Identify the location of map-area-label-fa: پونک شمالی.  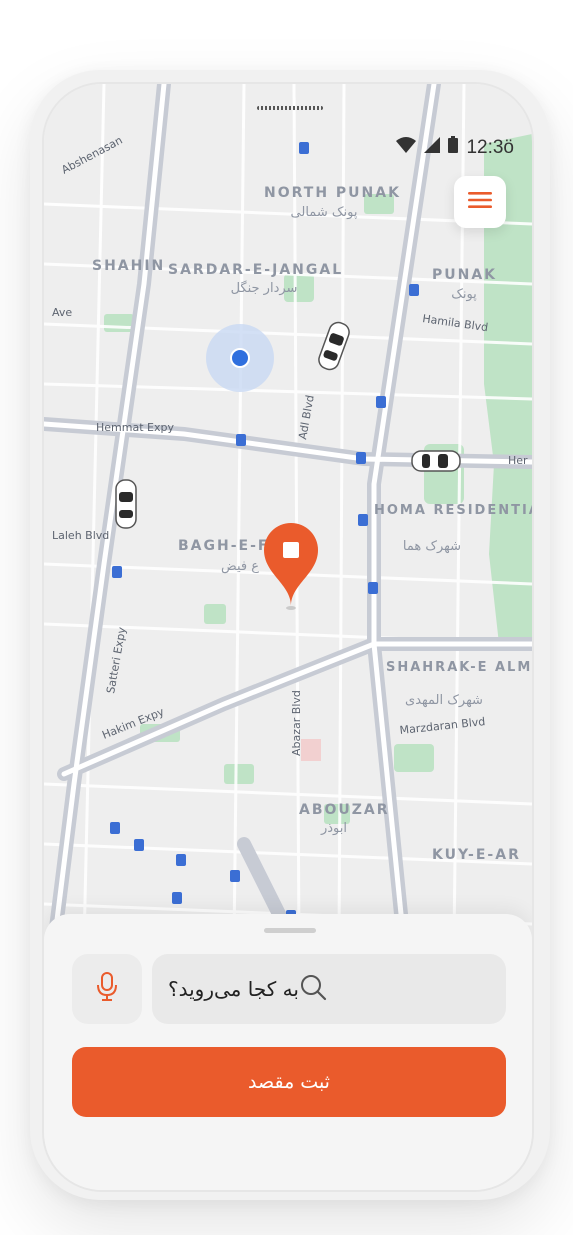
(324, 212).